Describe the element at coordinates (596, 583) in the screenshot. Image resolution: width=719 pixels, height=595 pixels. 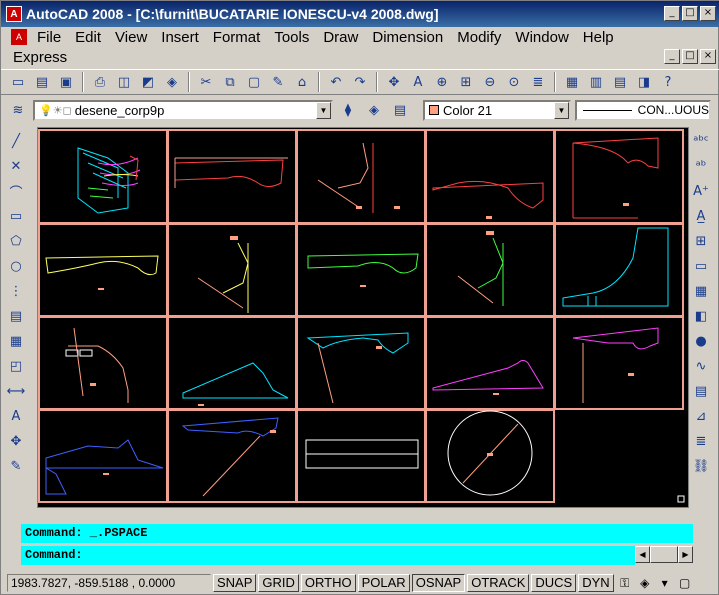
I see `dyn-toggle: DYN` at that location.